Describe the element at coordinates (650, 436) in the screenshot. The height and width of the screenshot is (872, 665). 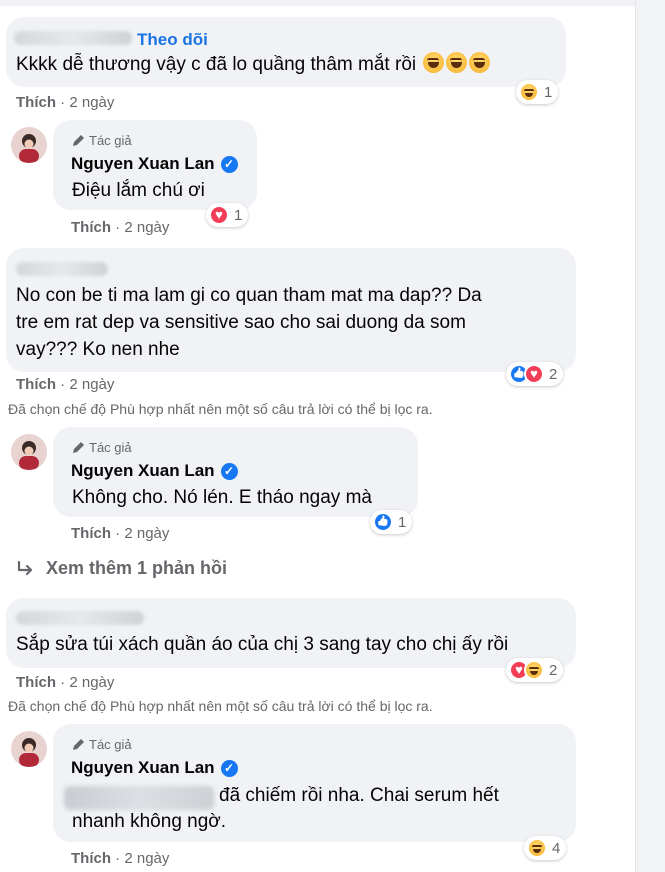
I see `scrollbar` at that location.